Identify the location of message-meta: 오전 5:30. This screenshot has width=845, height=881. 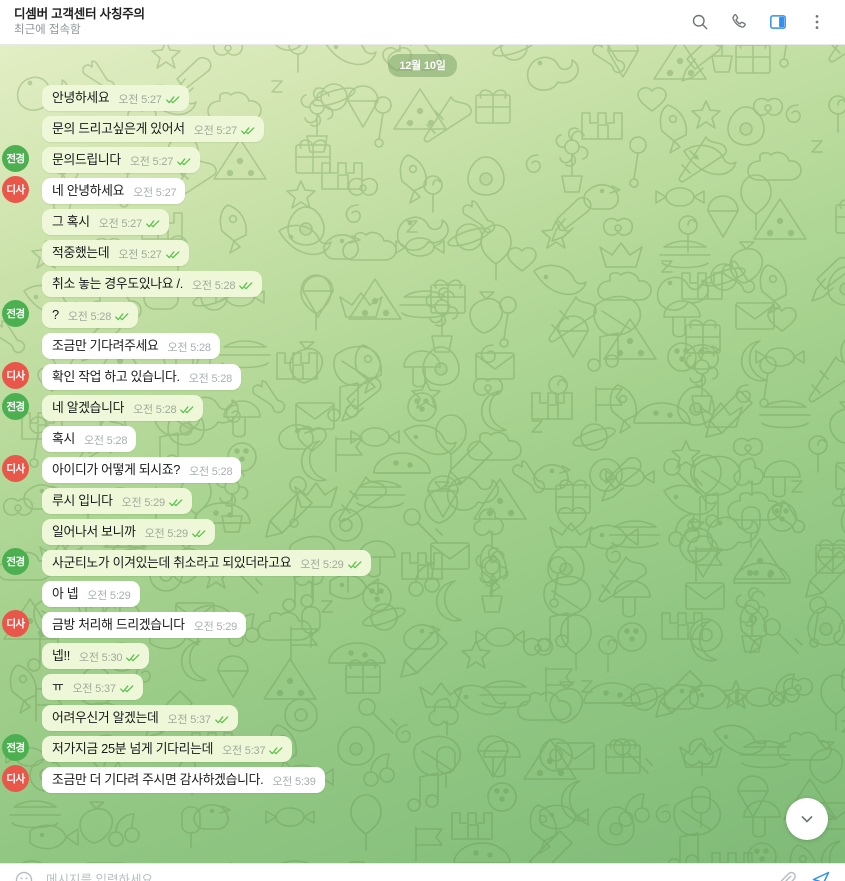
(109, 657).